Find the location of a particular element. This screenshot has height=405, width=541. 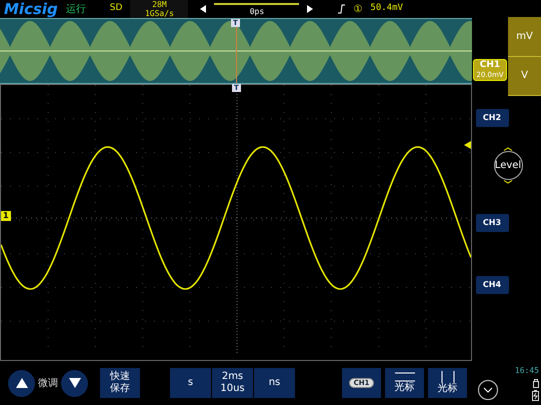

horizontal-position: 0ps is located at coordinates (257, 11).